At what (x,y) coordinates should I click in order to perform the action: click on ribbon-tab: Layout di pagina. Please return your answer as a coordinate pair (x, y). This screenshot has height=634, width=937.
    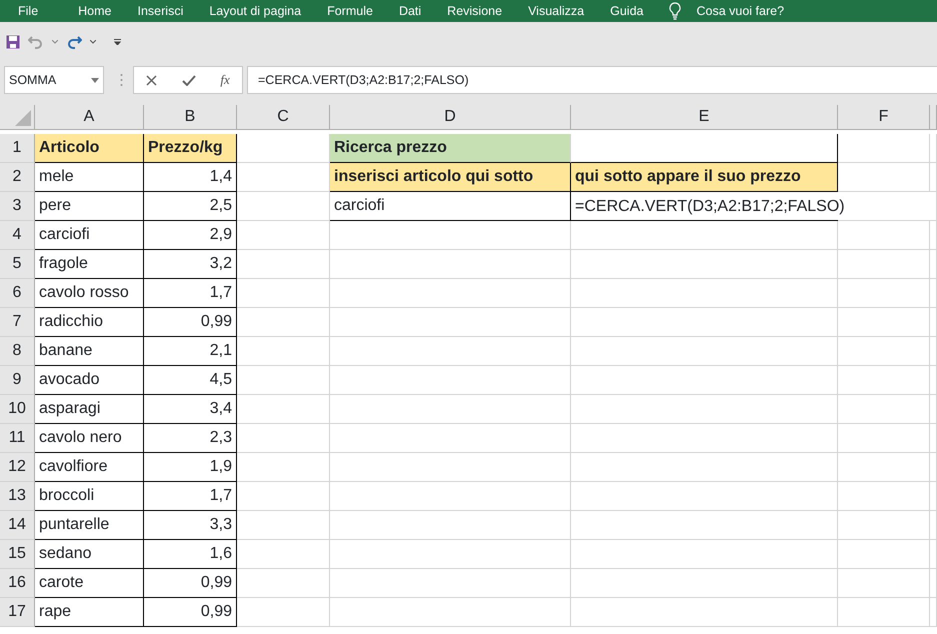
    Looking at the image, I should click on (255, 11).